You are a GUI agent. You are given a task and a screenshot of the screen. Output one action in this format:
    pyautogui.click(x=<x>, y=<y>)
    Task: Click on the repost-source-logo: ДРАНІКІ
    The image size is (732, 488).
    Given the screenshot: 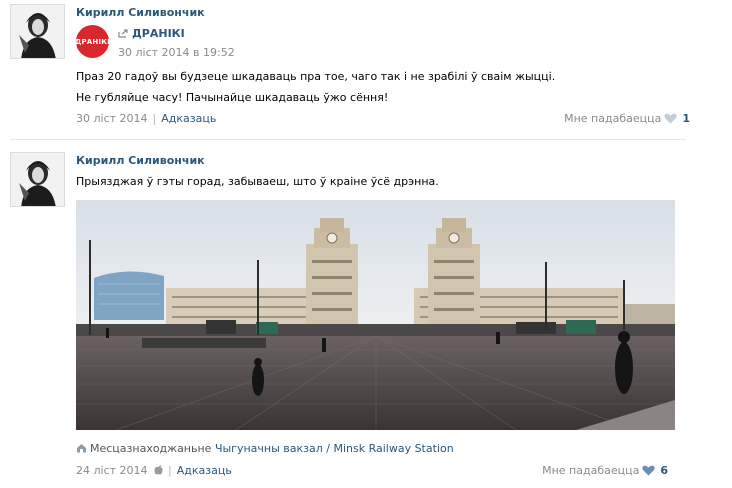 What is the action you would take?
    pyautogui.click(x=92, y=41)
    